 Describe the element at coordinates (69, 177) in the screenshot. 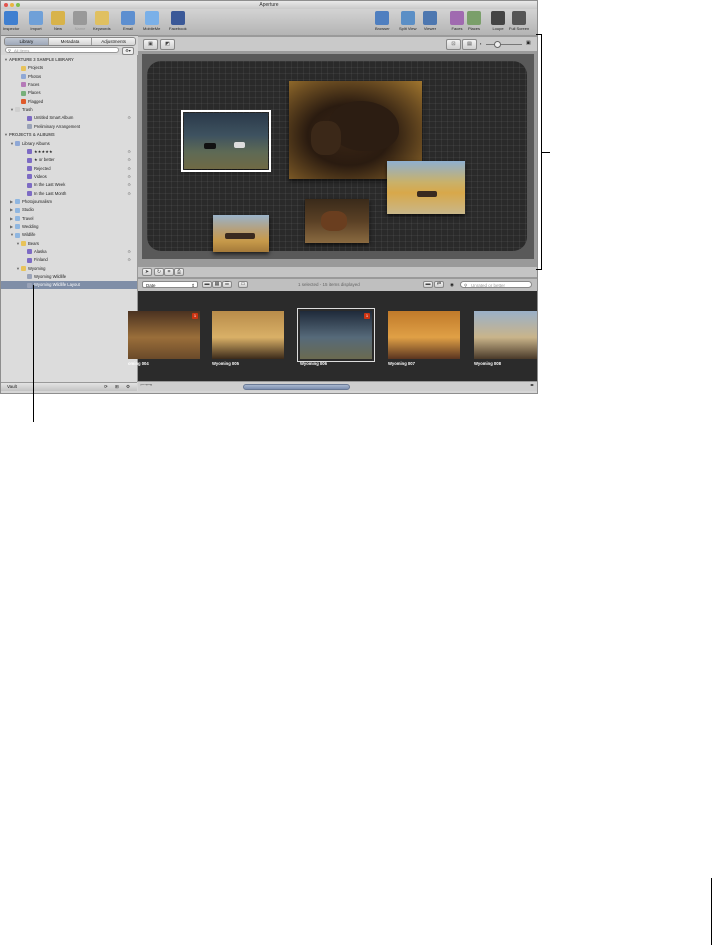

I see `library-item: Videos ⚙` at that location.